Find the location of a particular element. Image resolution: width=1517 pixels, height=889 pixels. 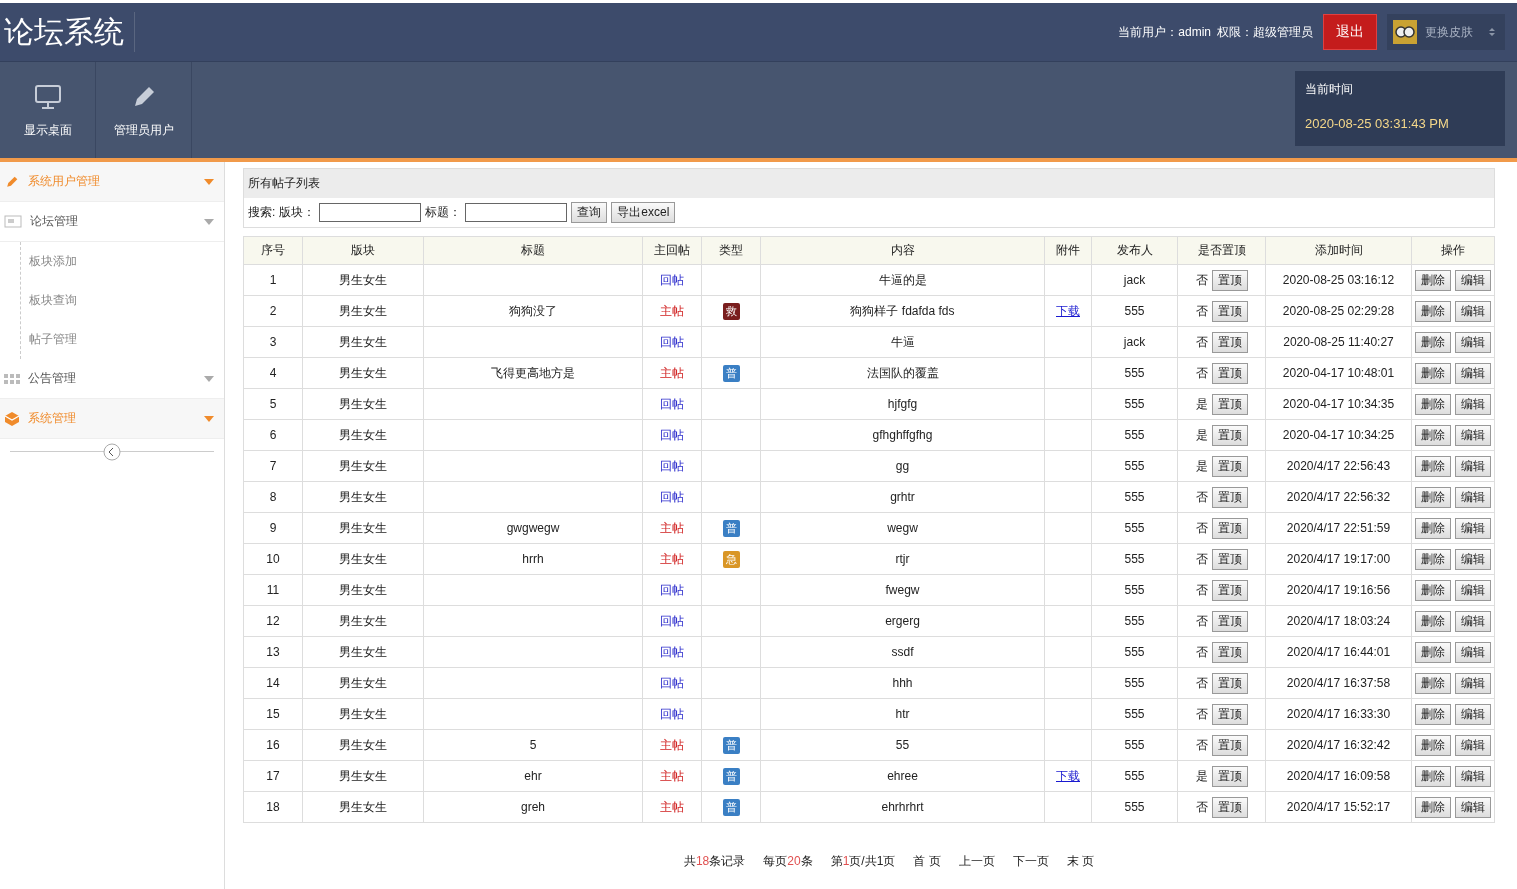

skin-selector: 更换皮肤 is located at coordinates (1446, 32).